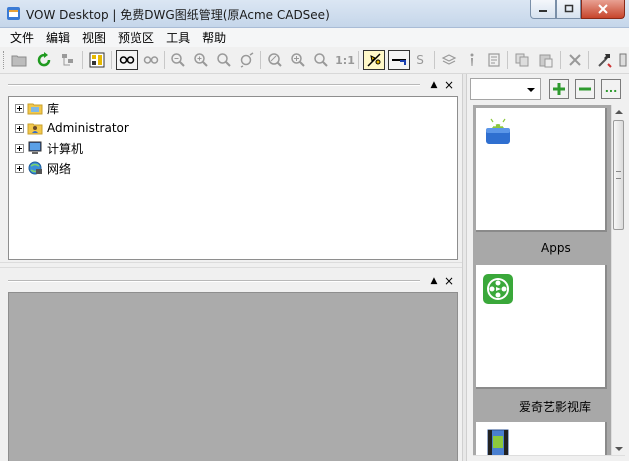 This screenshot has height=461, width=629. I want to click on maximize-button, so click(568, 9).